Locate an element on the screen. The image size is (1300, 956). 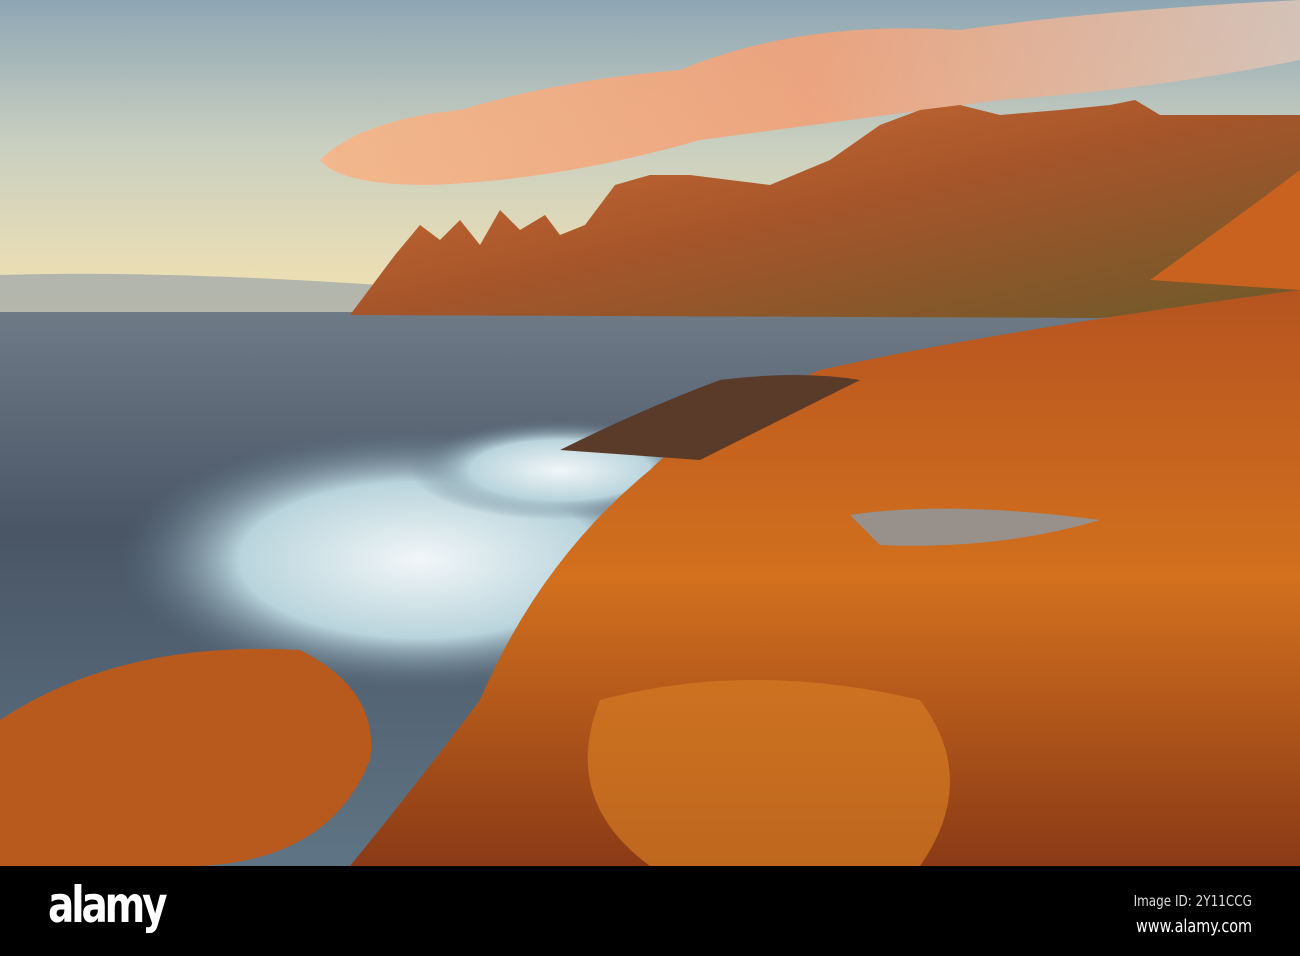
alamy-logo: alamy is located at coordinates (108, 905).